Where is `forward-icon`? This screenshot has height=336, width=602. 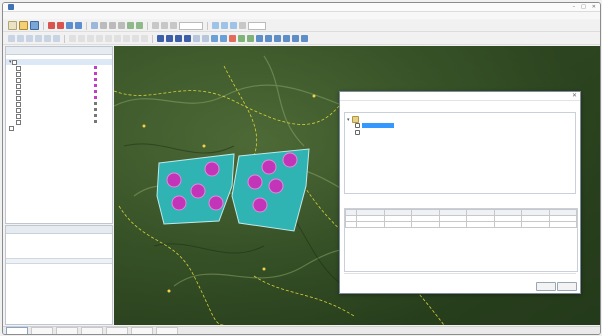 forward-icon is located at coordinates (223, 38).